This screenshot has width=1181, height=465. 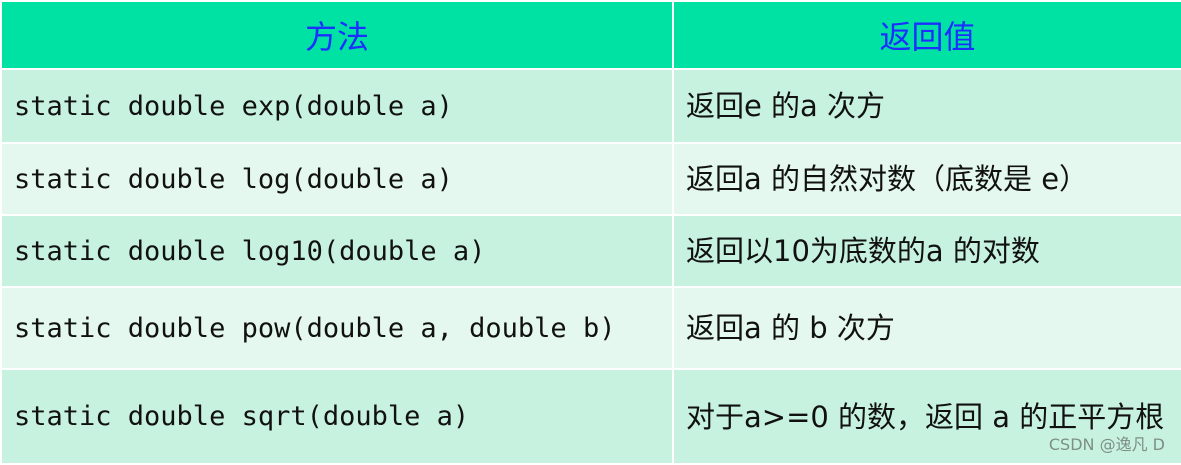 I want to click on return-cell: 返回e 的a 次方, so click(x=926, y=106).